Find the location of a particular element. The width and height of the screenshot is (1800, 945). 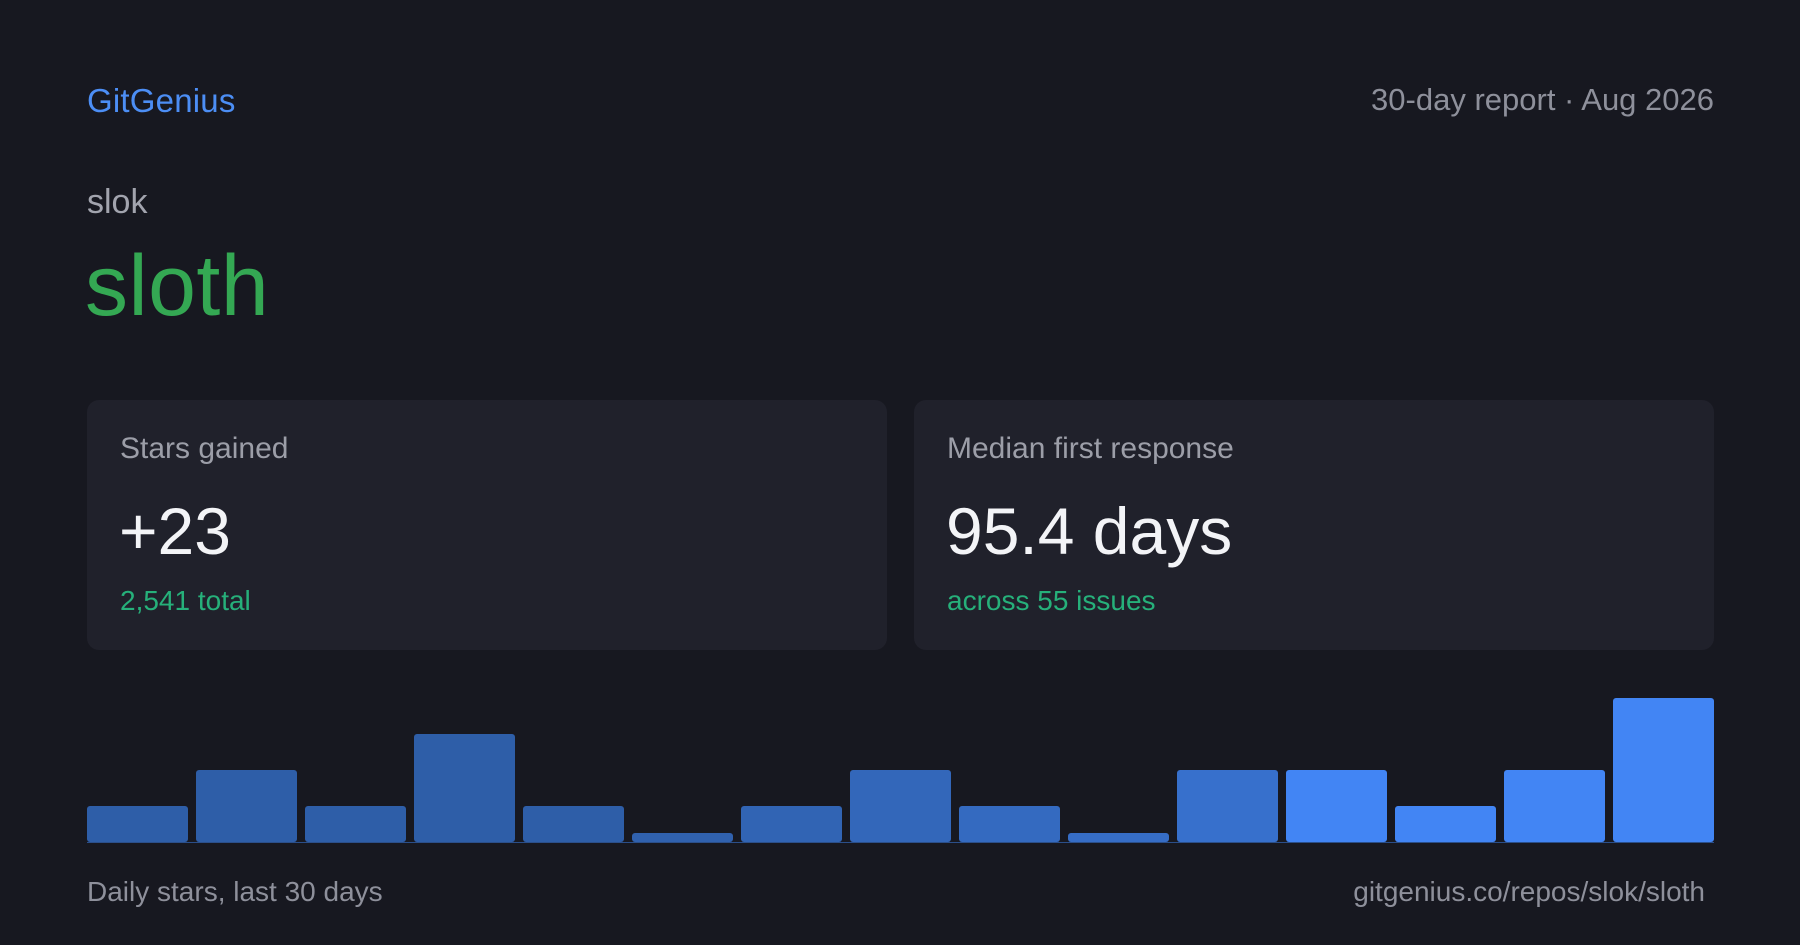

response-issues: across 55 issues is located at coordinates (1051, 600).